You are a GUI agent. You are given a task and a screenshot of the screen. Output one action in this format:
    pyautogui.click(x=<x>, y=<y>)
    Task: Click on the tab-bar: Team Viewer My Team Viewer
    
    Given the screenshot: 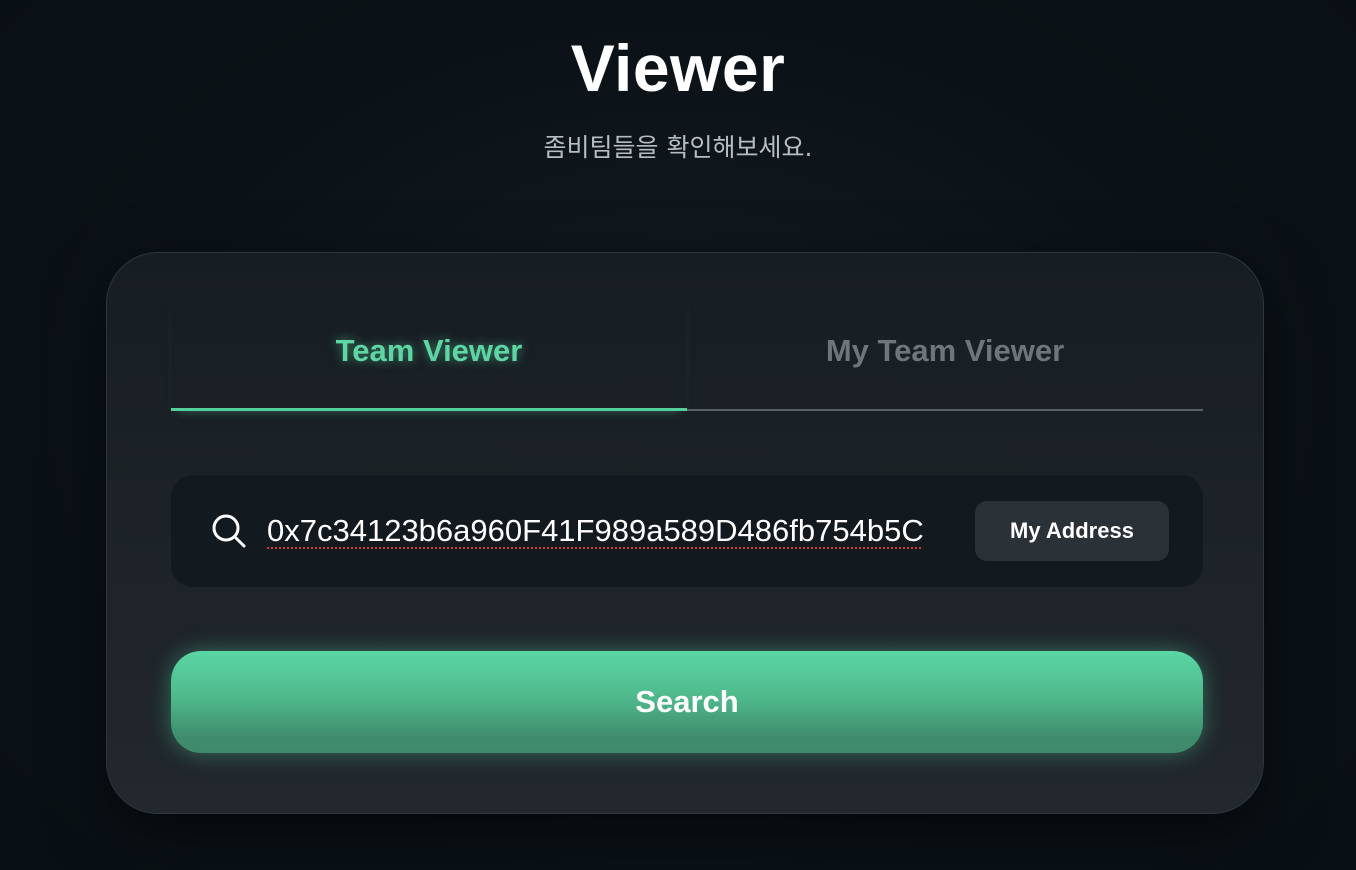 What is the action you would take?
    pyautogui.click(x=687, y=352)
    